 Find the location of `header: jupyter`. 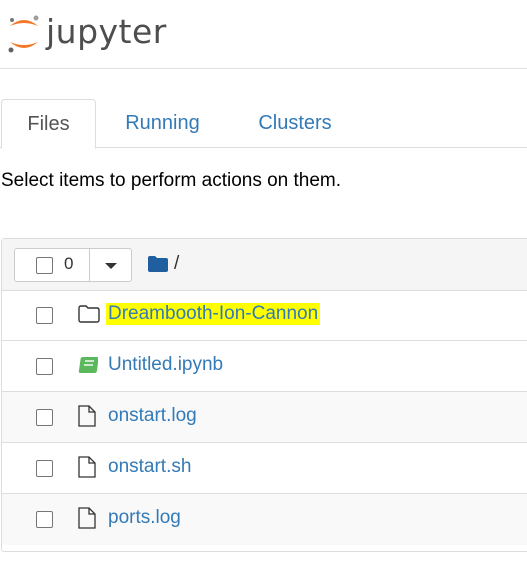

header: jupyter is located at coordinates (263, 34).